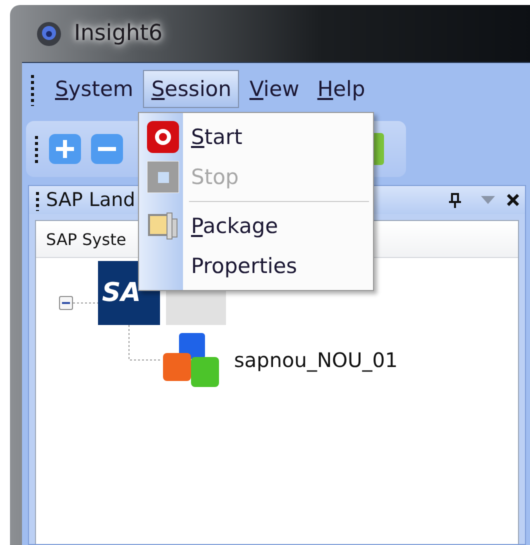  What do you see at coordinates (118, 33) in the screenshot?
I see `window-title: Insight6` at bounding box center [118, 33].